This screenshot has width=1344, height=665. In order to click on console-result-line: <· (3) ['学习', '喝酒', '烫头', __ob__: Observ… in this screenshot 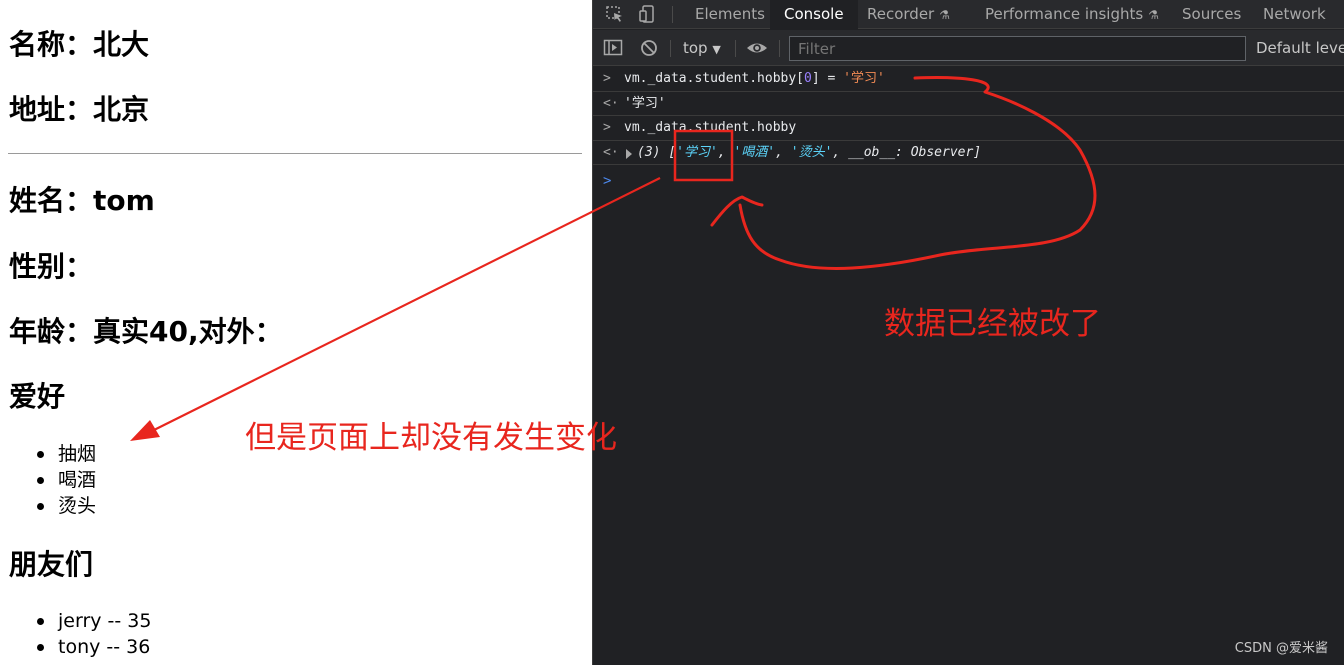, I will do `click(968, 153)`.